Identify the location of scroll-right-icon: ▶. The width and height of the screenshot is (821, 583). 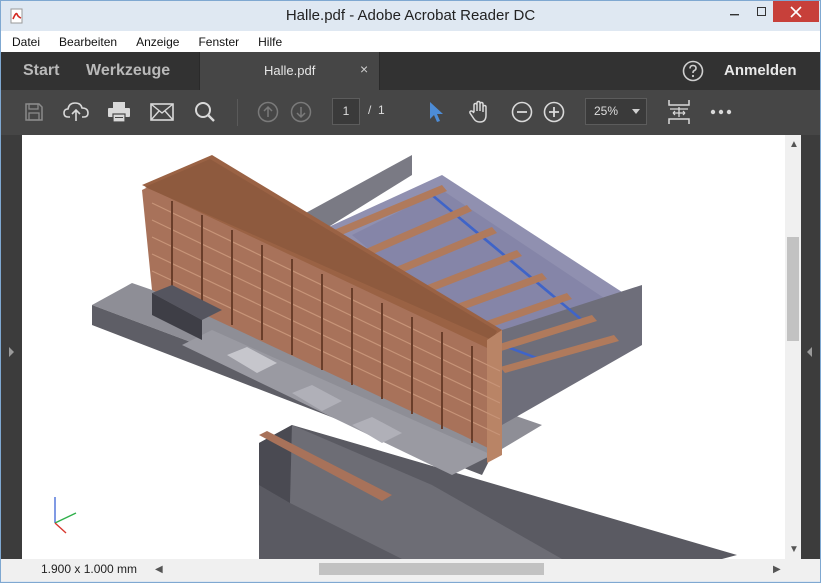
(777, 569).